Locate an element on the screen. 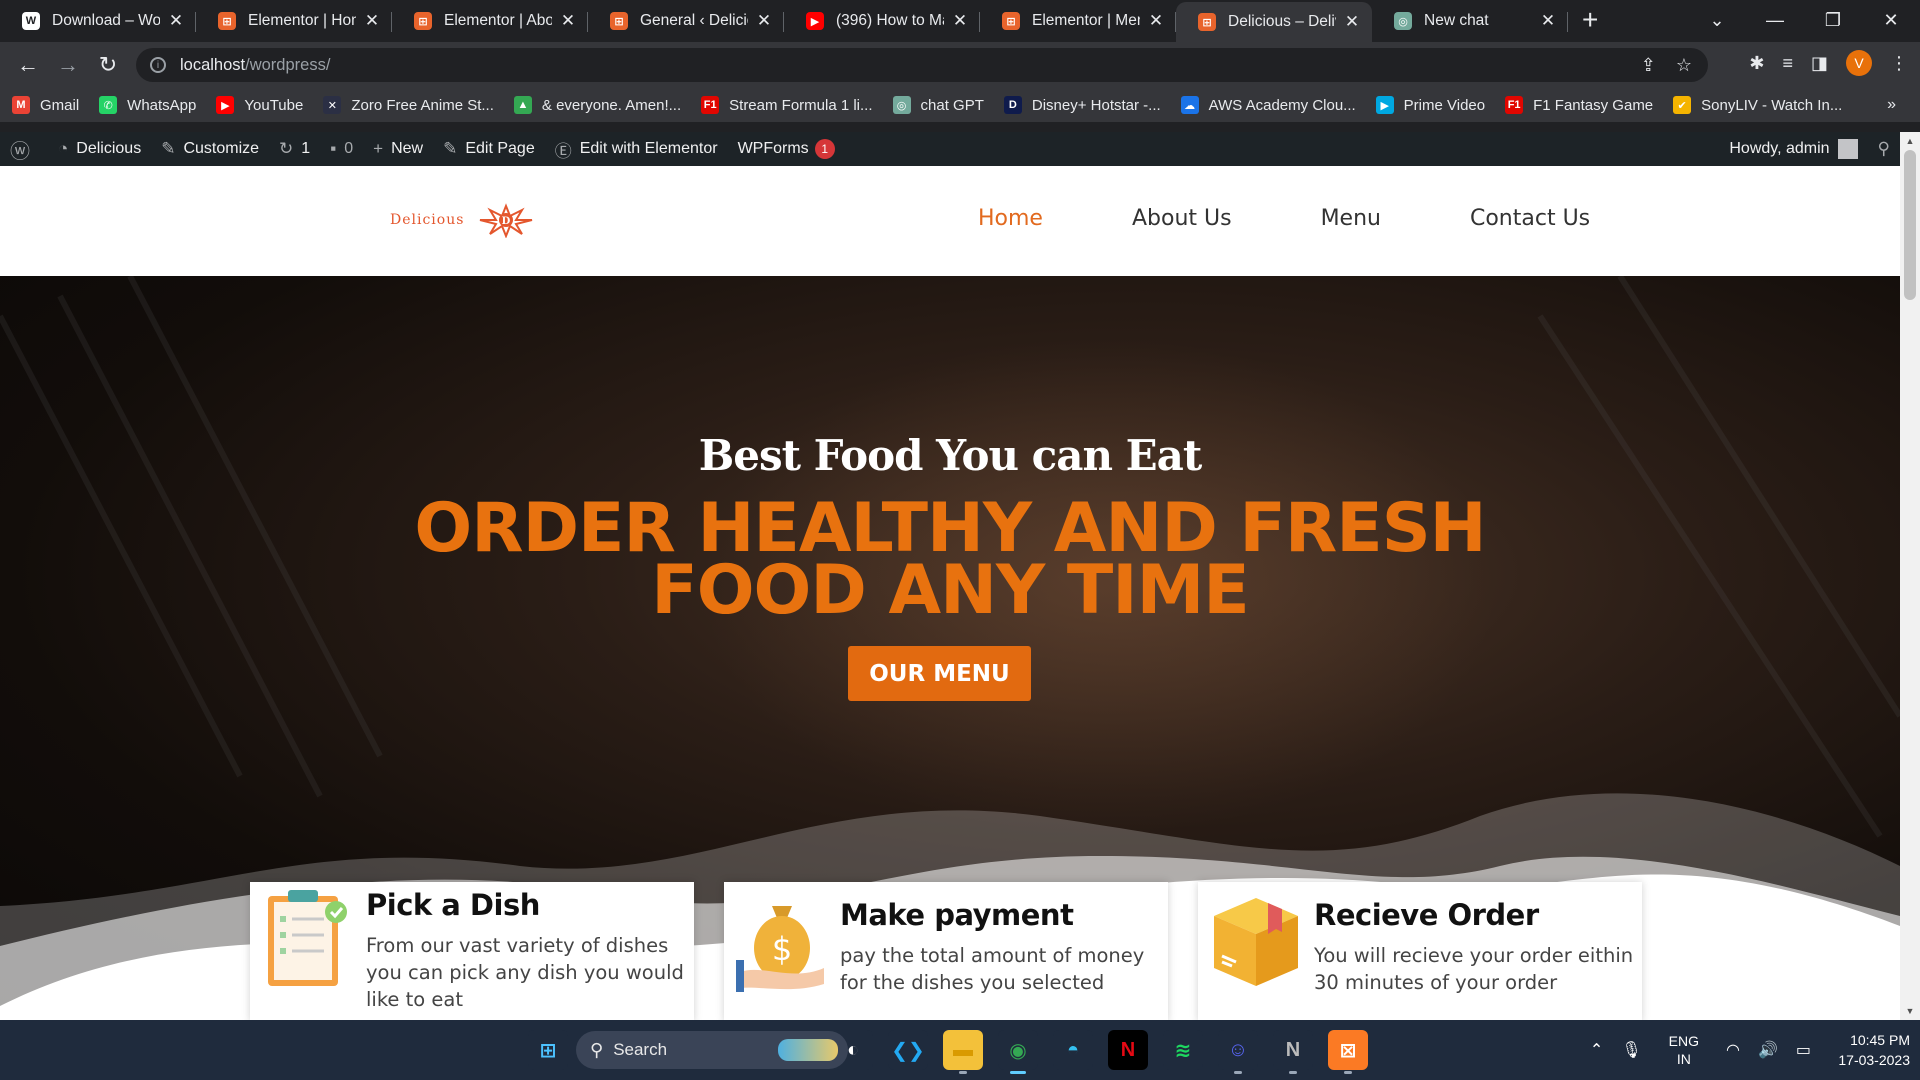 The width and height of the screenshot is (1920, 1080). extensions-icon: ✱ is located at coordinates (1756, 63).